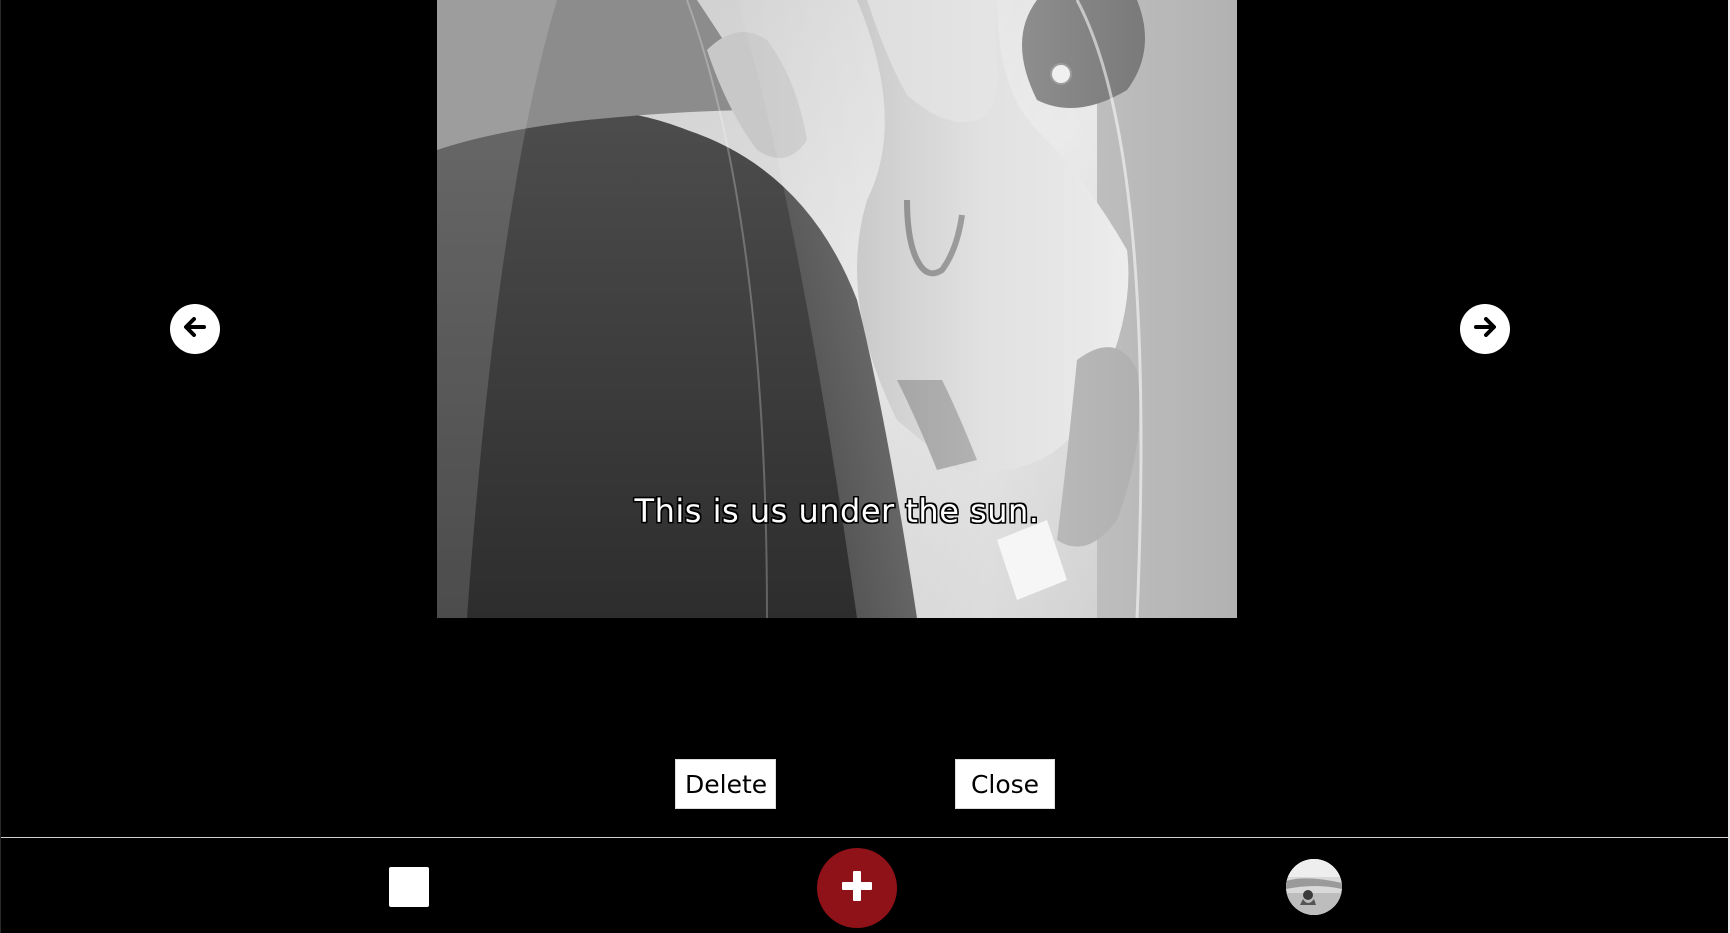  I want to click on plus-icon, so click(857, 888).